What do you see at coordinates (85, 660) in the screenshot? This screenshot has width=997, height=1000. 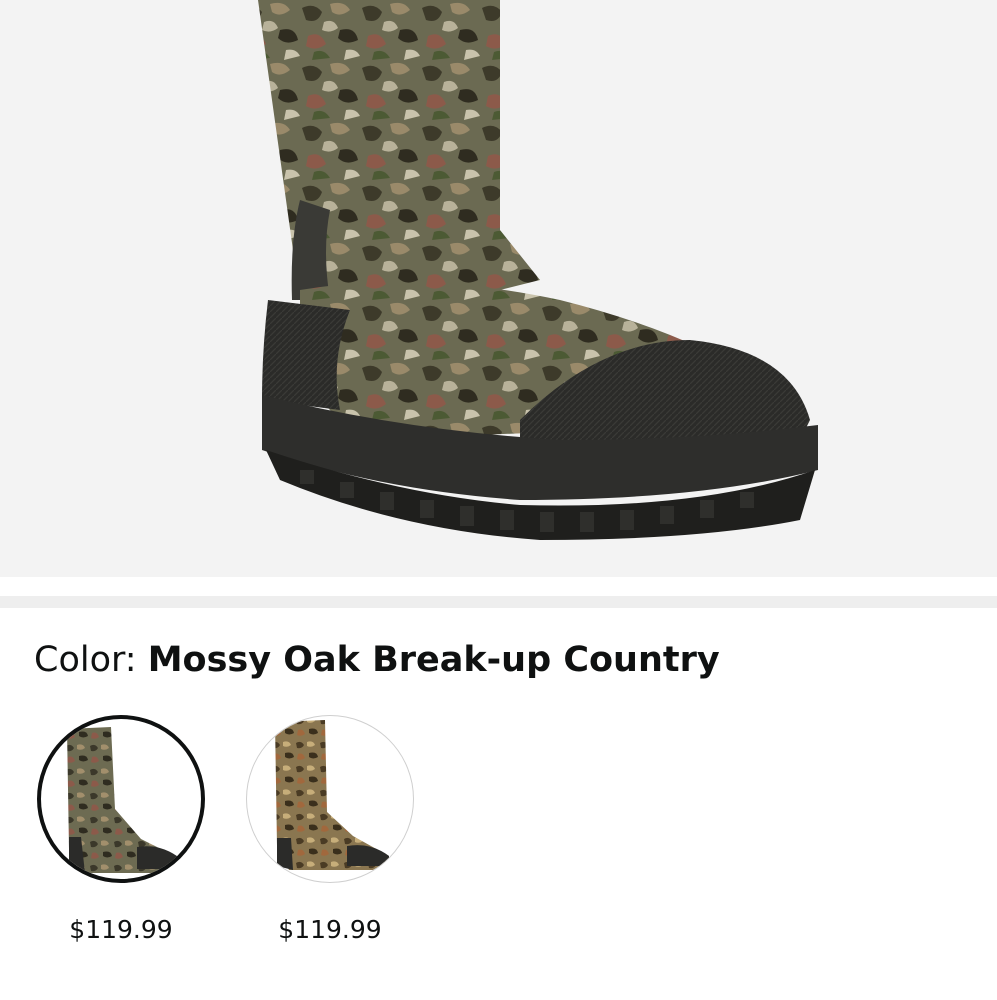 I see `color-label: Color:` at bounding box center [85, 660].